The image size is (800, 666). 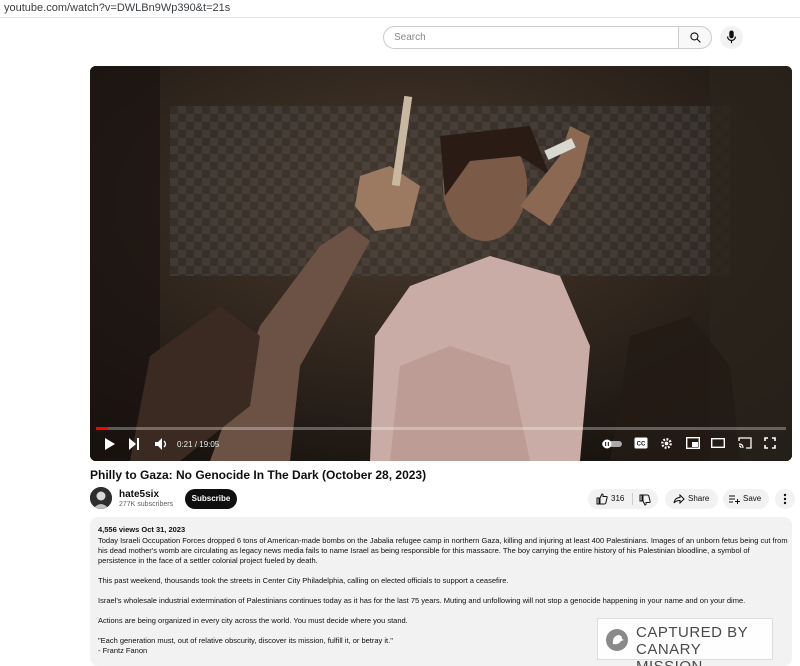 What do you see at coordinates (110, 444) in the screenshot?
I see `play-icon` at bounding box center [110, 444].